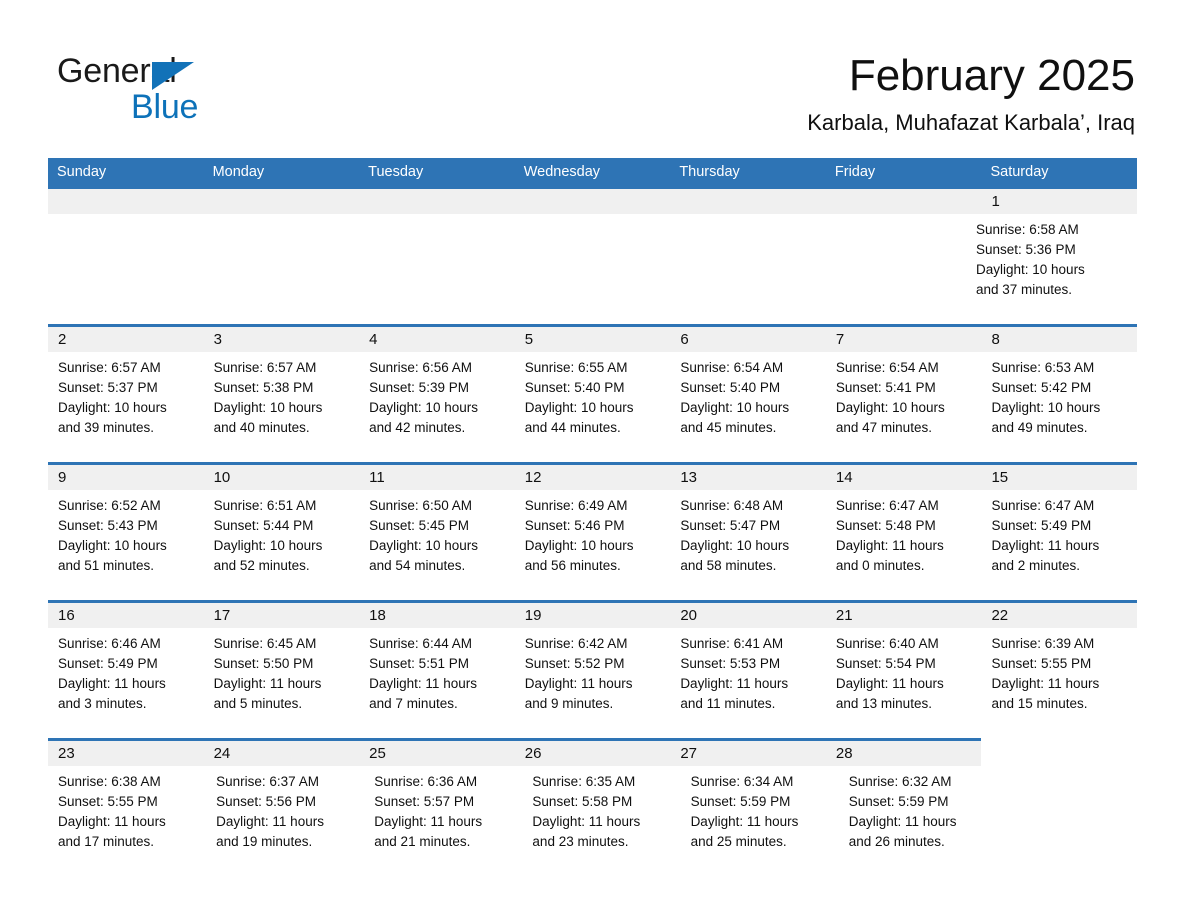  I want to click on day-daylight-text: and 13 minutes., so click(883, 703).